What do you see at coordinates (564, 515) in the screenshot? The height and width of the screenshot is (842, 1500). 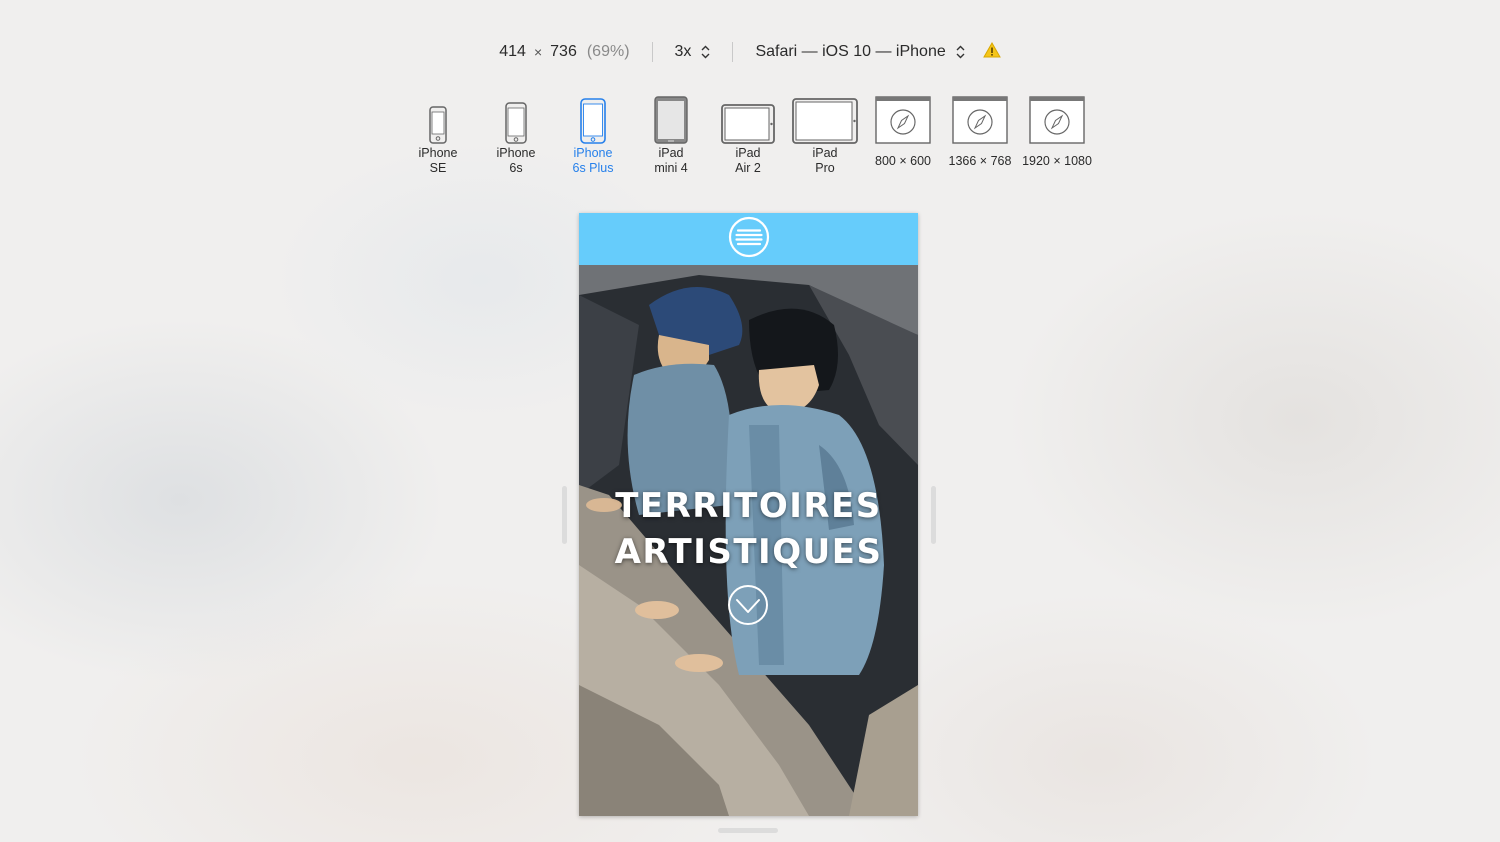 I see `resize-handle-left` at bounding box center [564, 515].